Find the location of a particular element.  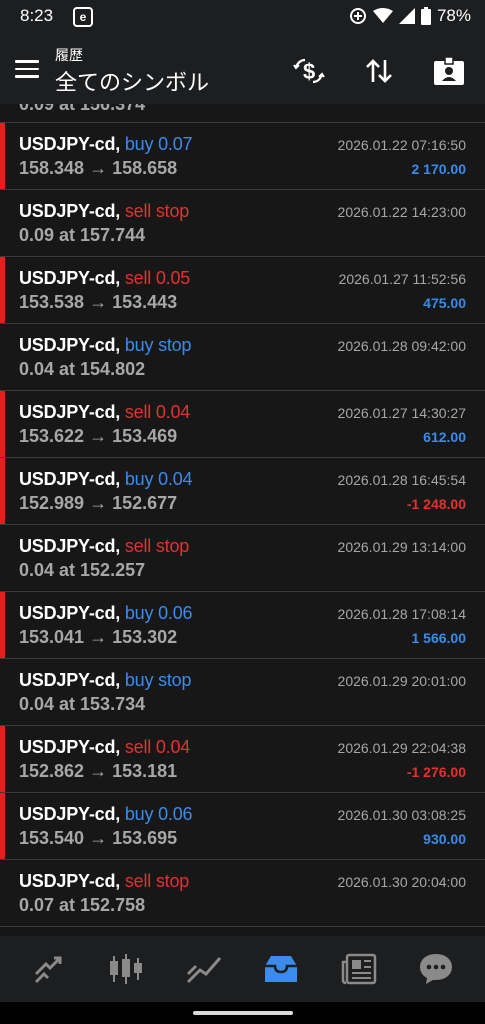

trade-profit: 1 566.00 is located at coordinates (439, 638).